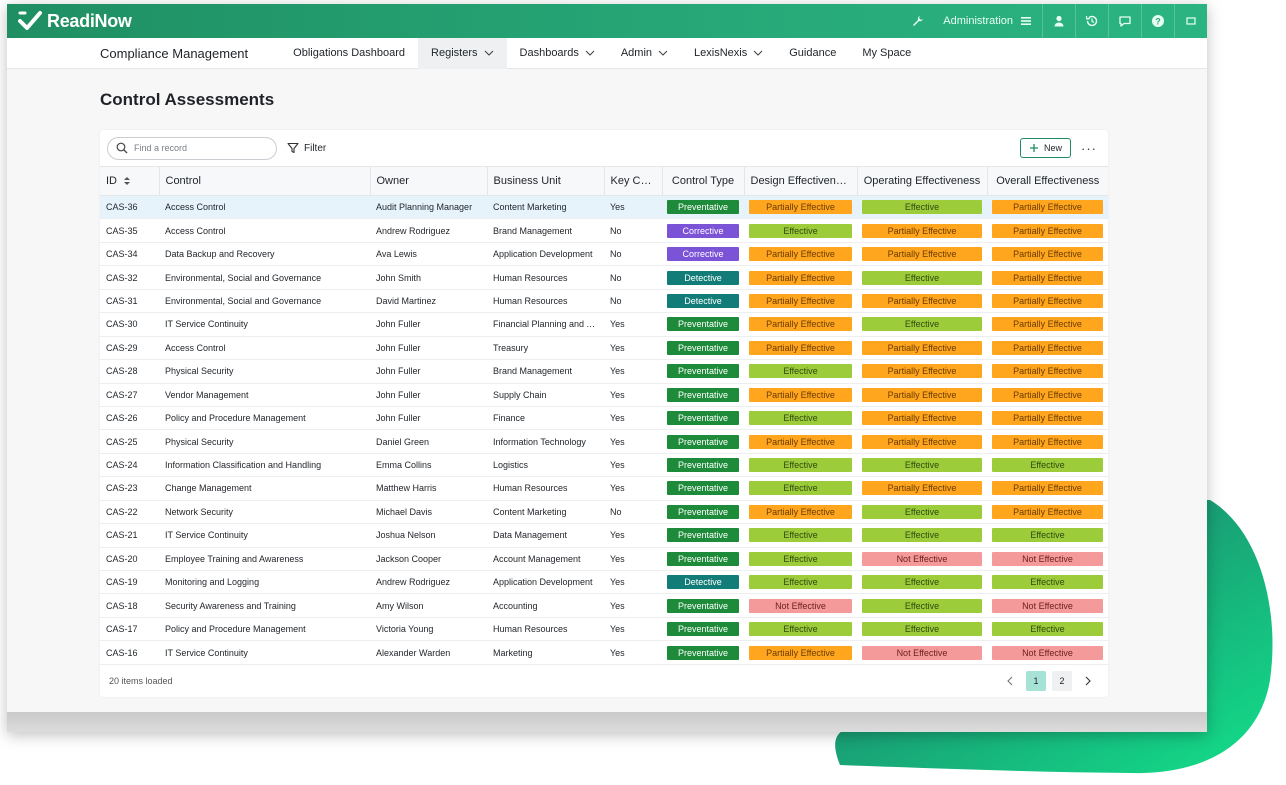 This screenshot has height=785, width=1286. I want to click on nav-registers: Registers, so click(462, 53).